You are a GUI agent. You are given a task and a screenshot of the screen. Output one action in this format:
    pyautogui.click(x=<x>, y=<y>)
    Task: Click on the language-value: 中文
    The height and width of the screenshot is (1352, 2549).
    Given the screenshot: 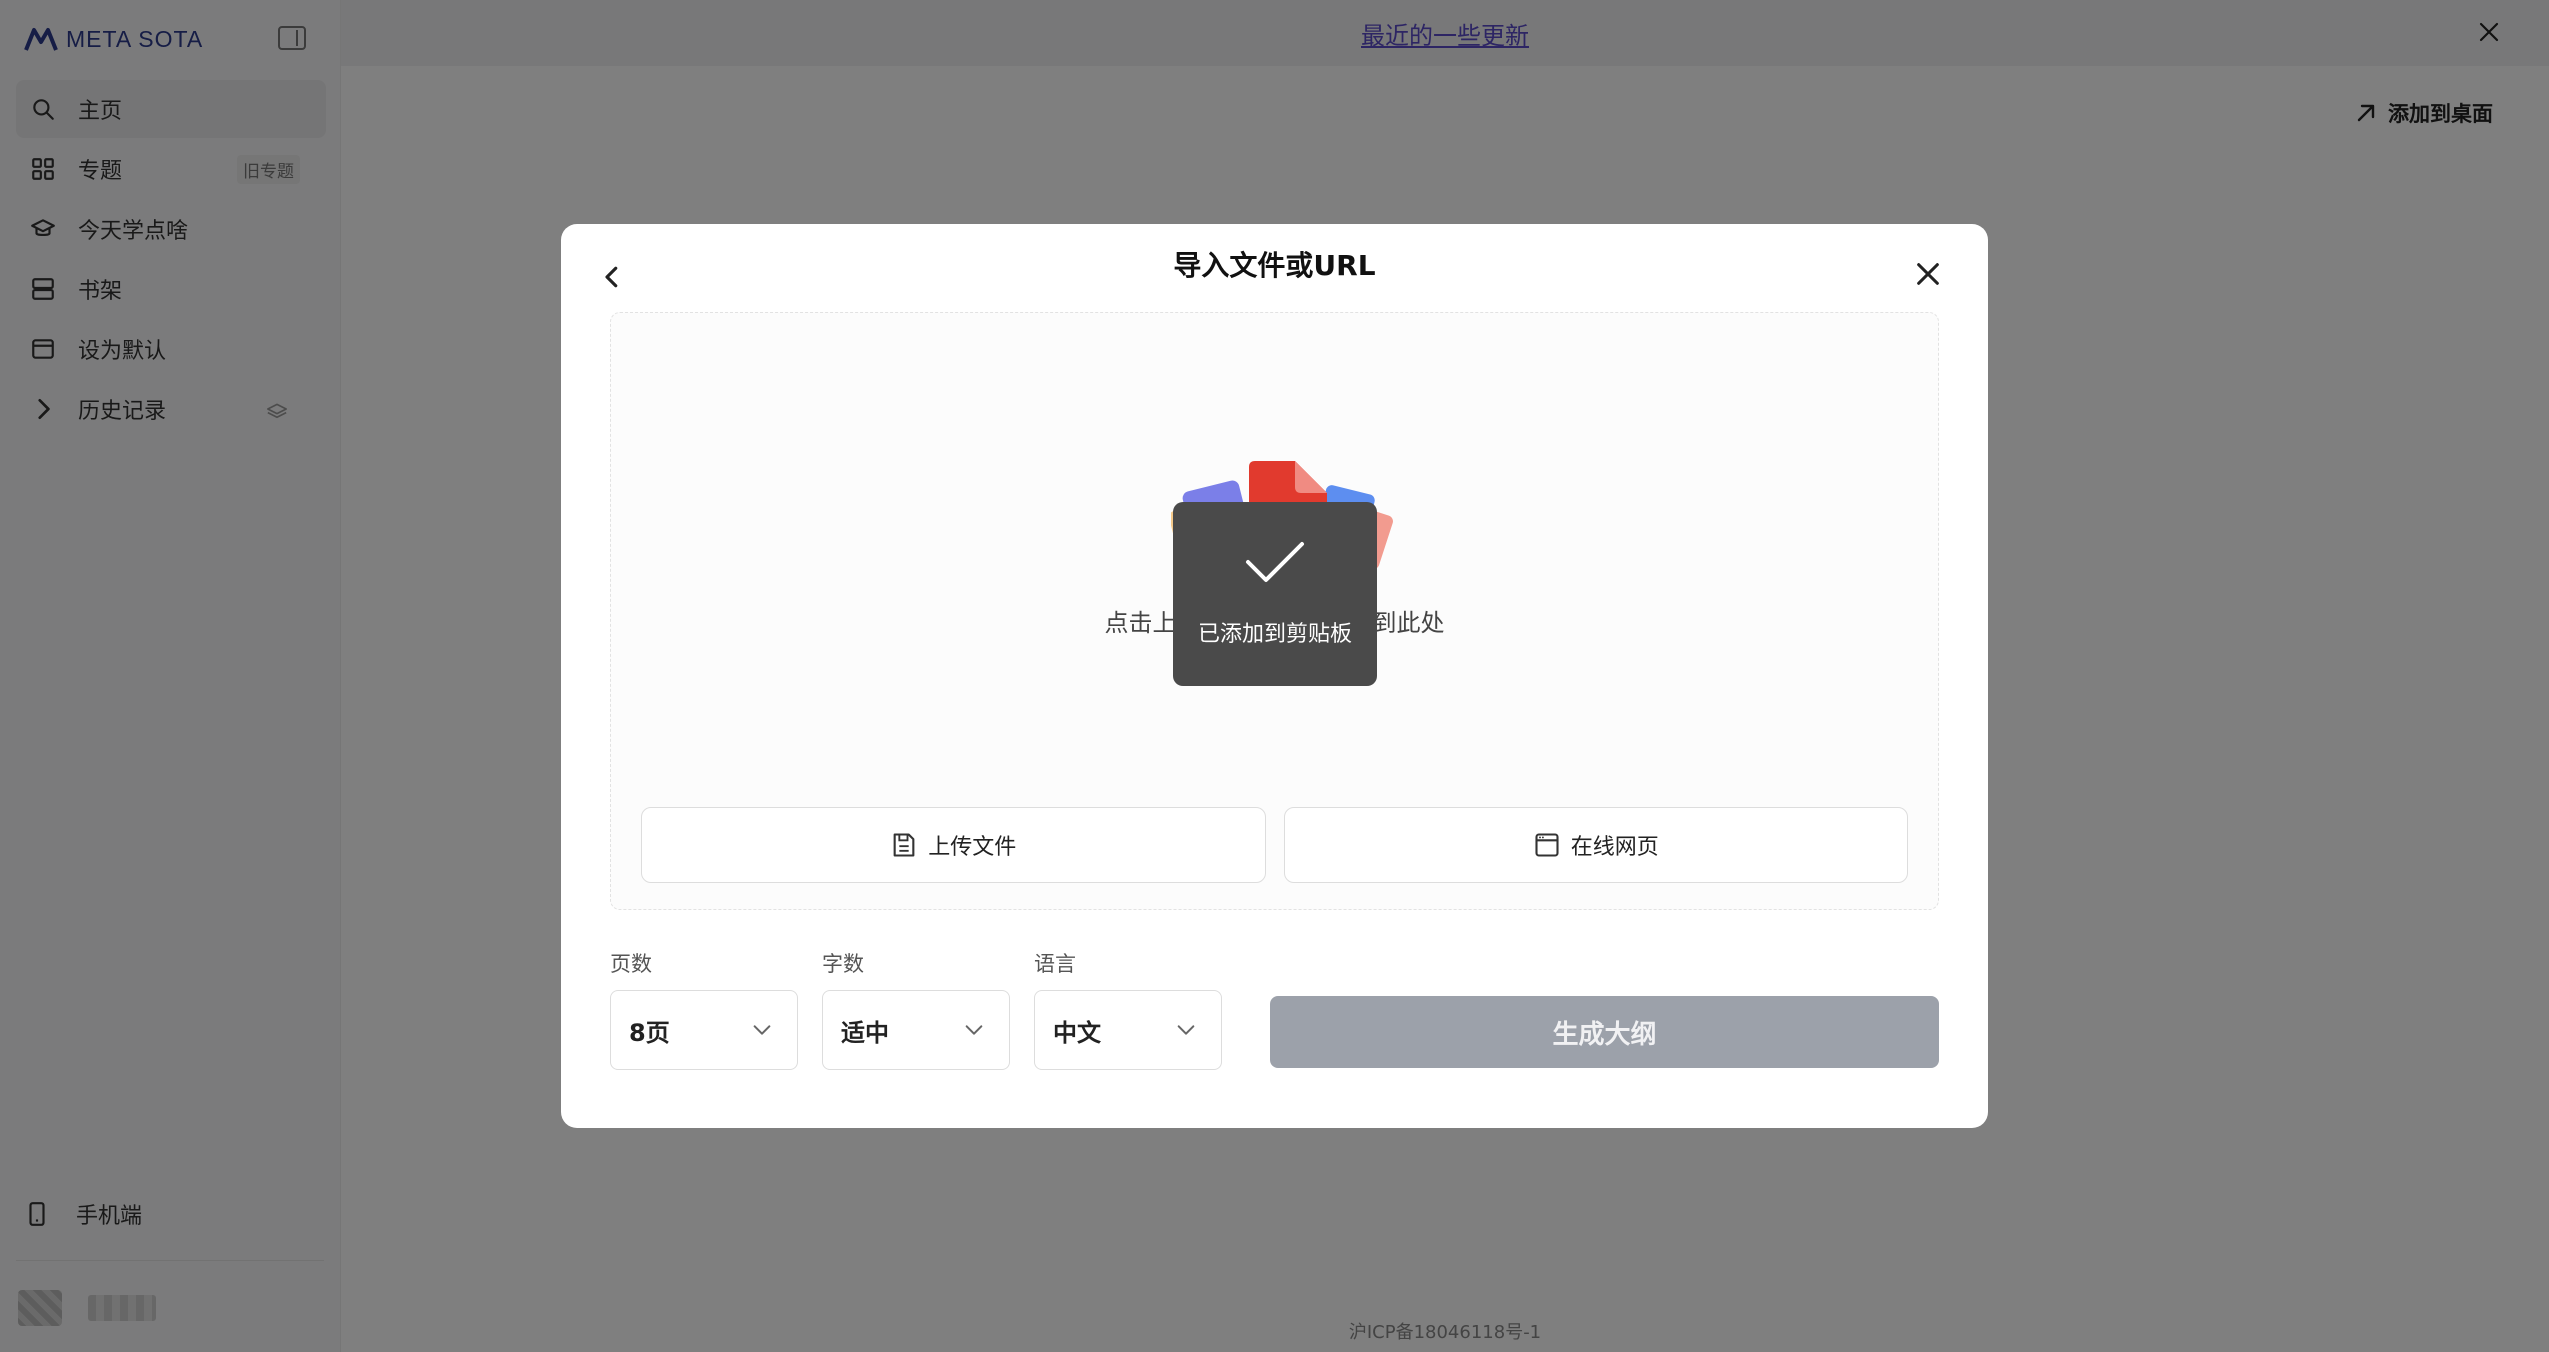 What is the action you would take?
    pyautogui.click(x=1077, y=1032)
    